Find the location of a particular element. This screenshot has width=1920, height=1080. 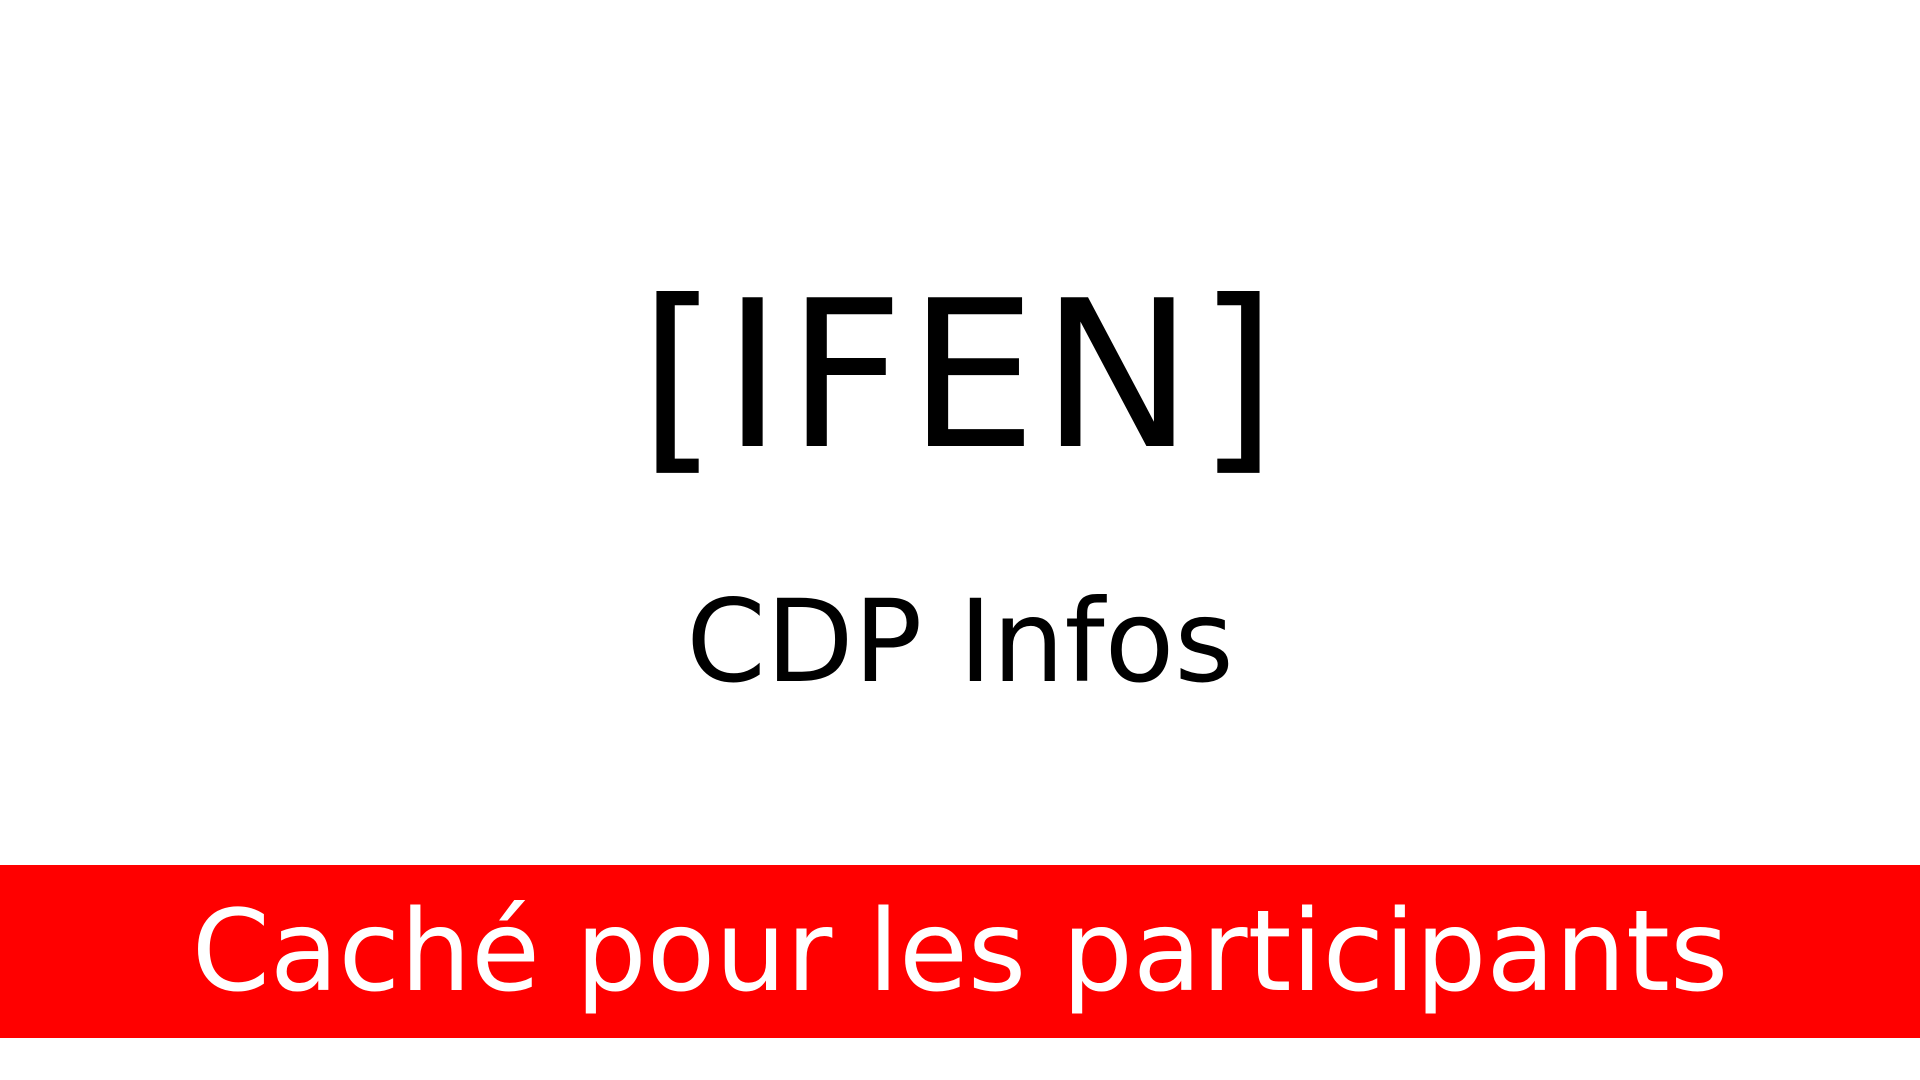

banner-text: Caché pour les participants is located at coordinates (960, 951).